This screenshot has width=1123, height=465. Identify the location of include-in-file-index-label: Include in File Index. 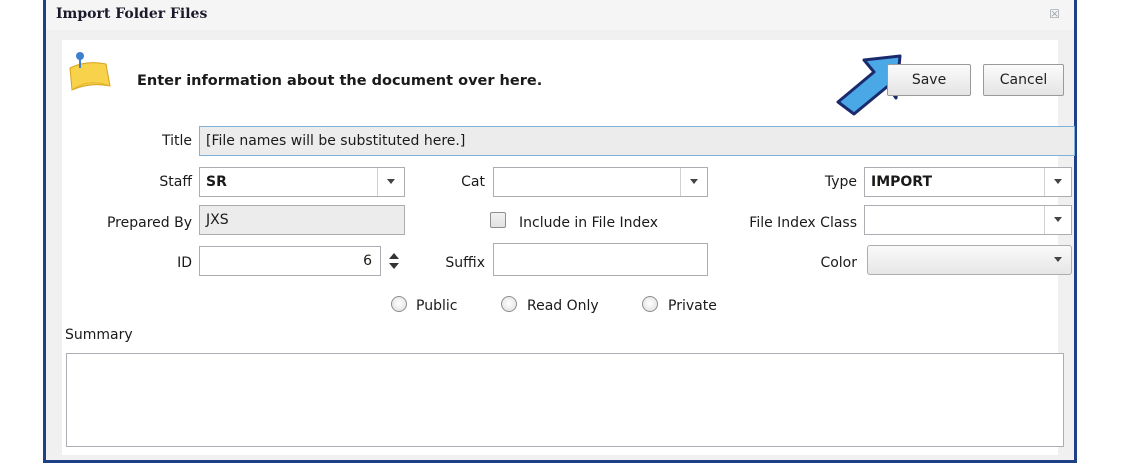
(589, 223).